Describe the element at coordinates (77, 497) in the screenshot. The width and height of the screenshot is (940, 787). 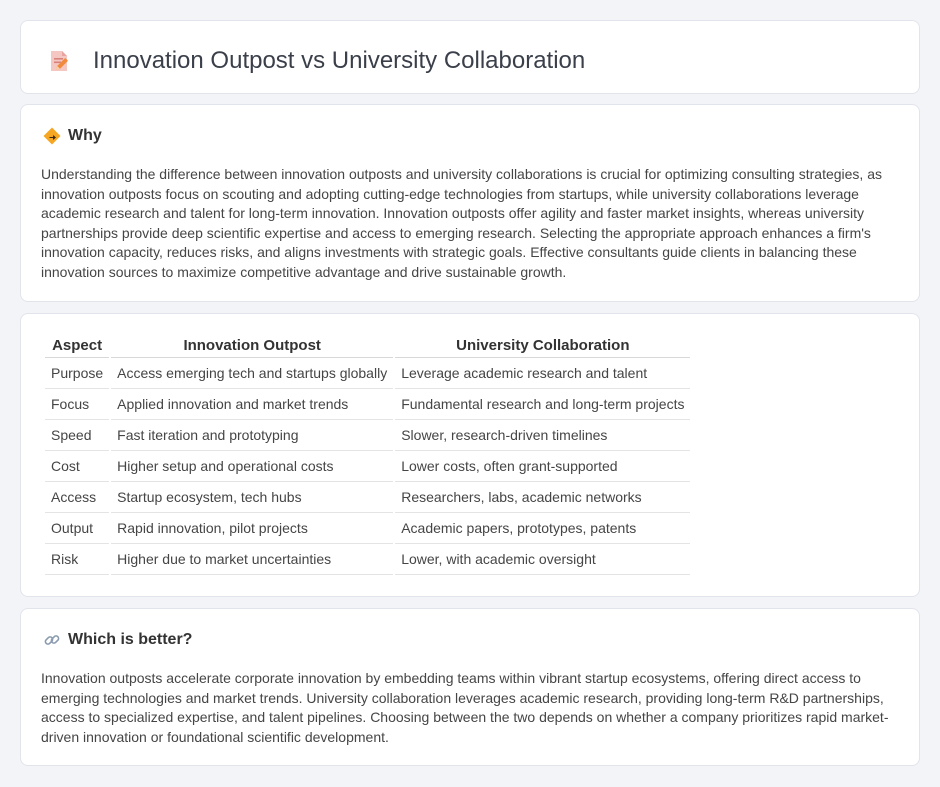
I see `table-cell: Access` at that location.